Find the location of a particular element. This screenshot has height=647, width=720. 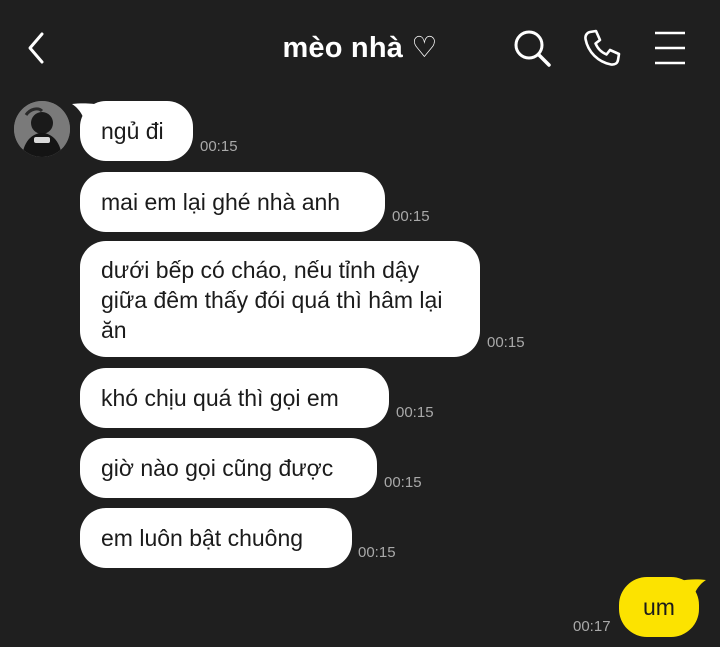

message-bubble: em luôn bật chuông is located at coordinates (216, 538).